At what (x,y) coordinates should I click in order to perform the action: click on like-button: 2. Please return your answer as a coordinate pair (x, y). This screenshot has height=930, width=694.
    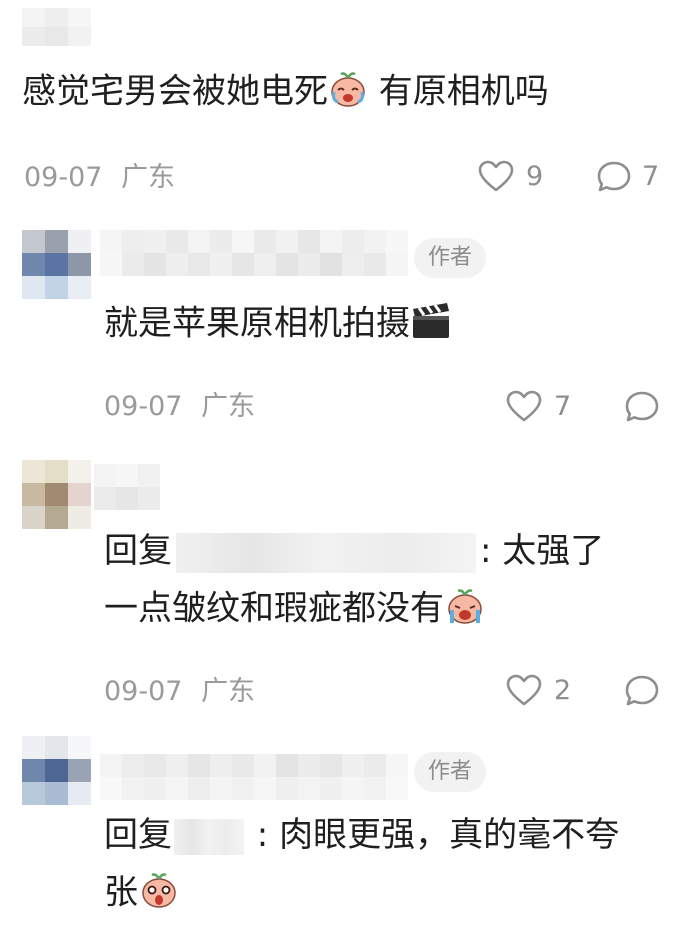
    Looking at the image, I should click on (541, 692).